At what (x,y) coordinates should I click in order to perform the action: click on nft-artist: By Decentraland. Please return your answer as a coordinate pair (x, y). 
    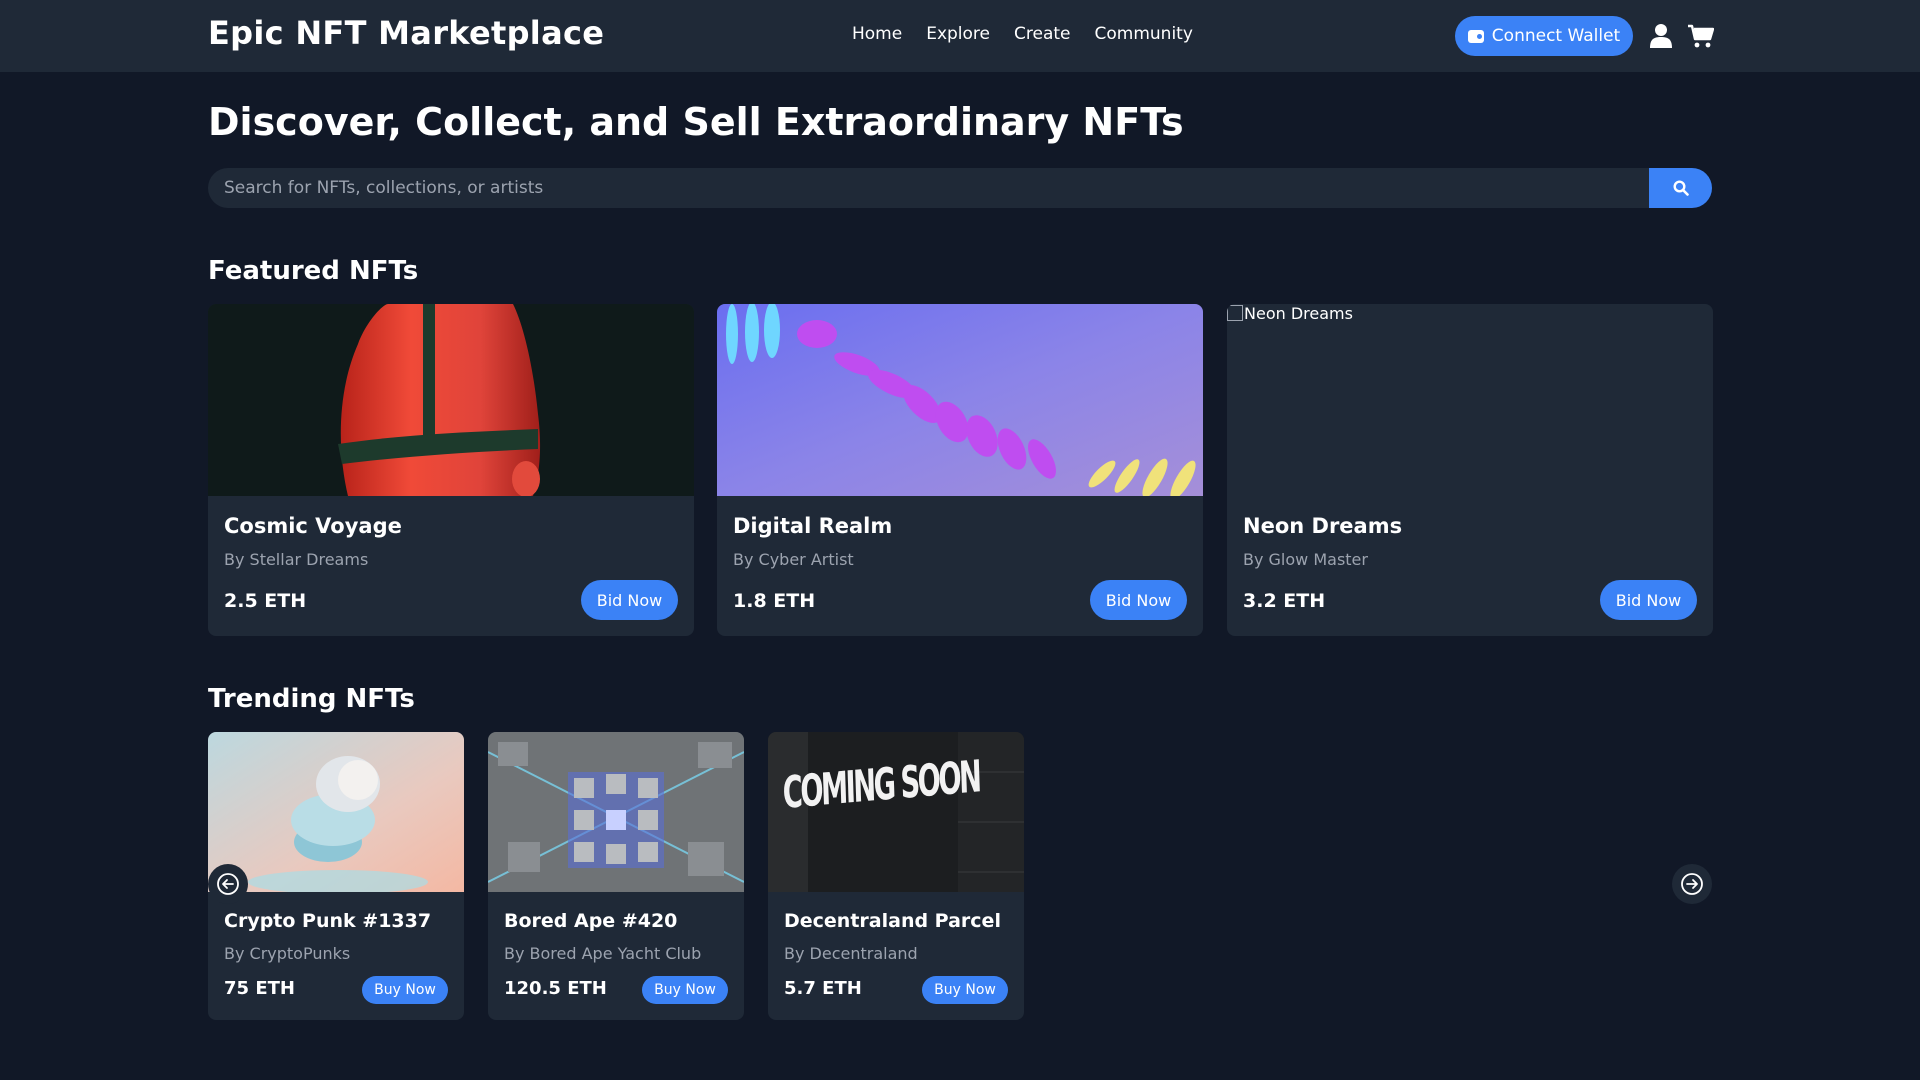
    Looking at the image, I should click on (851, 953).